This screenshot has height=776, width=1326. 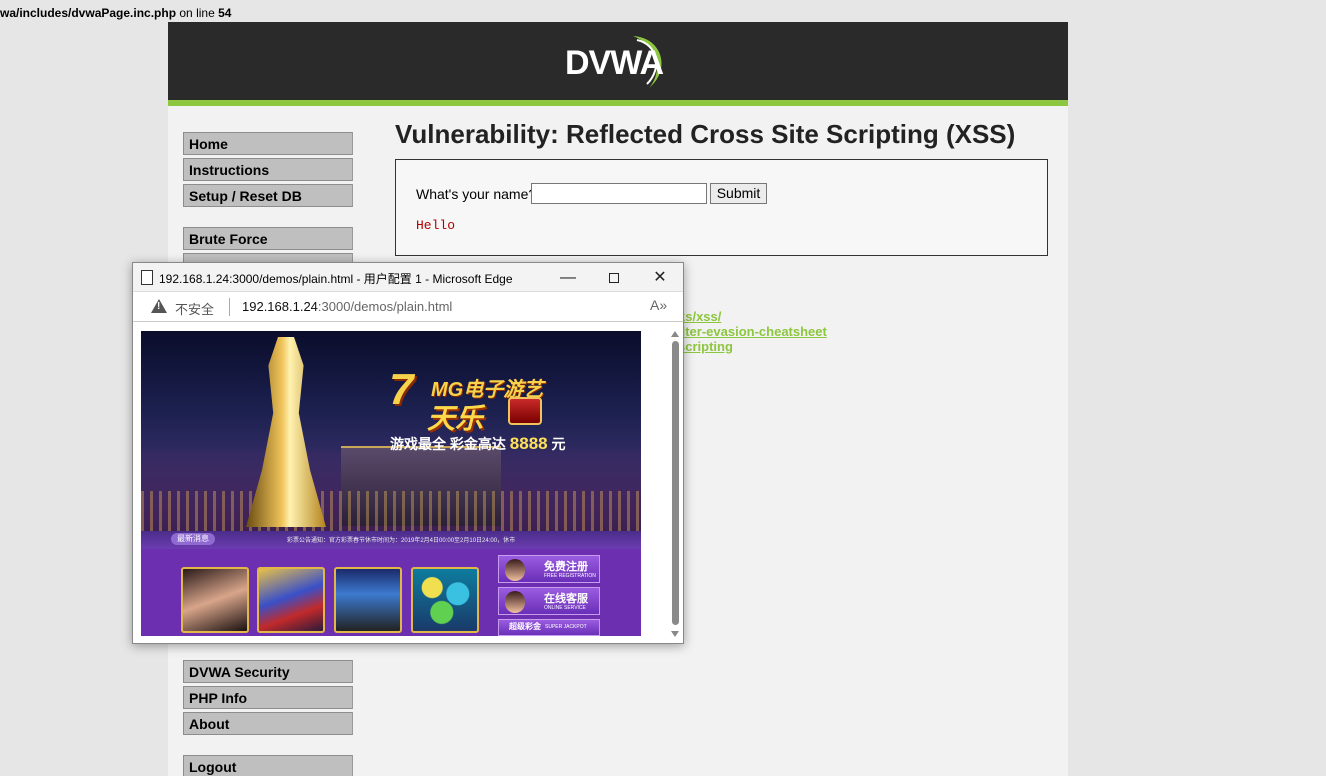 I want to click on minimize-button: —, so click(x=568, y=278).